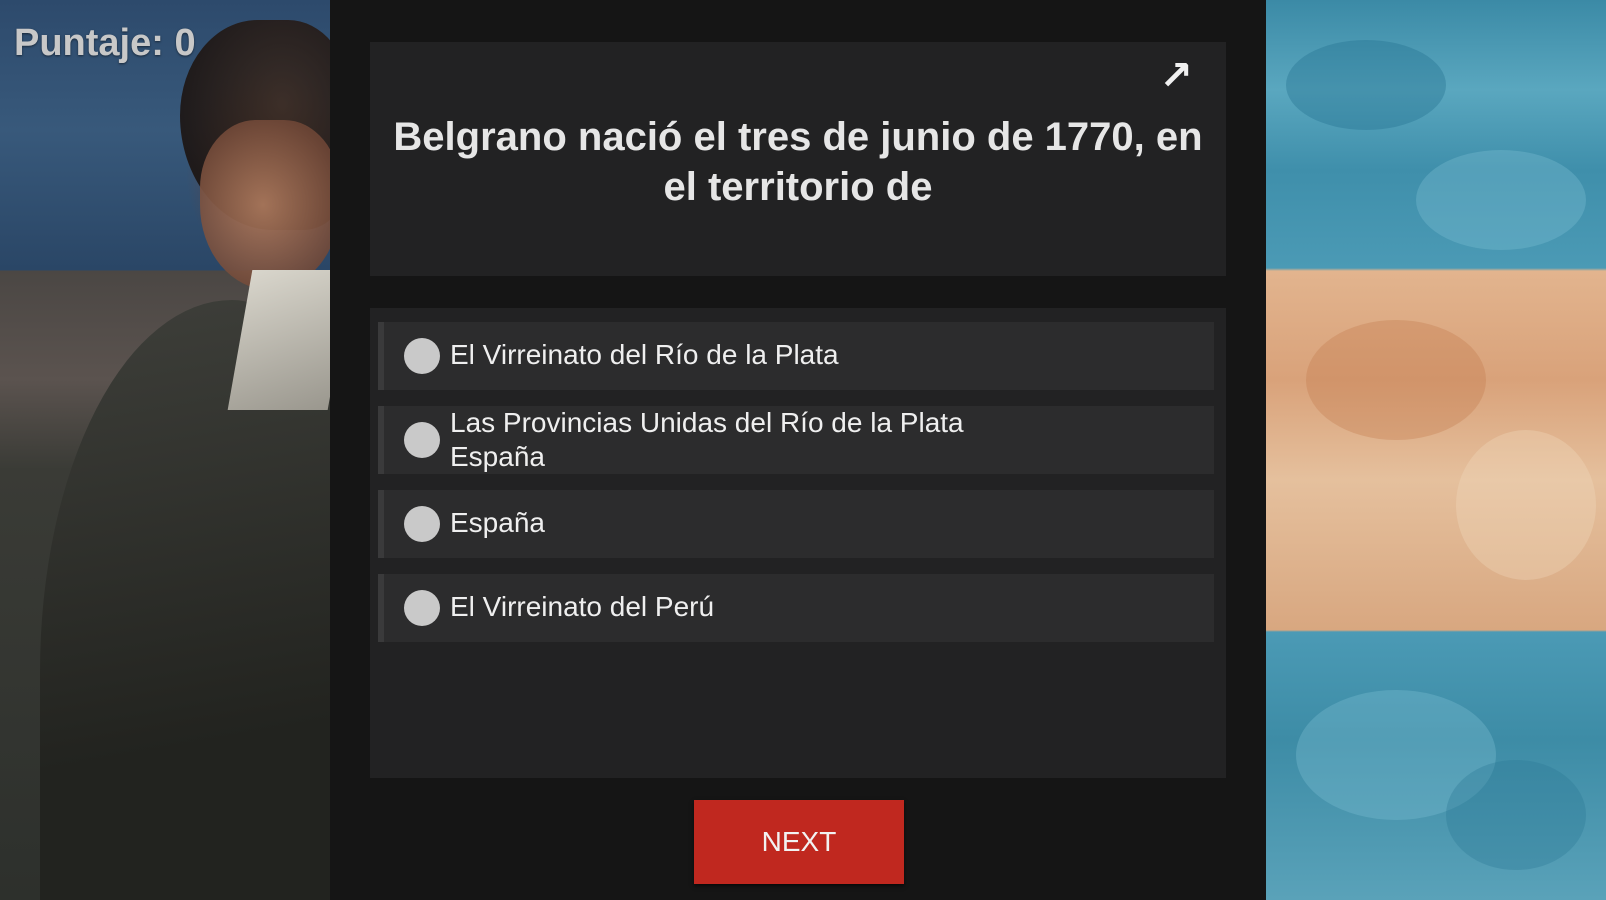 The width and height of the screenshot is (1606, 900). I want to click on answer-label: El Virreinato del Perú, so click(582, 606).